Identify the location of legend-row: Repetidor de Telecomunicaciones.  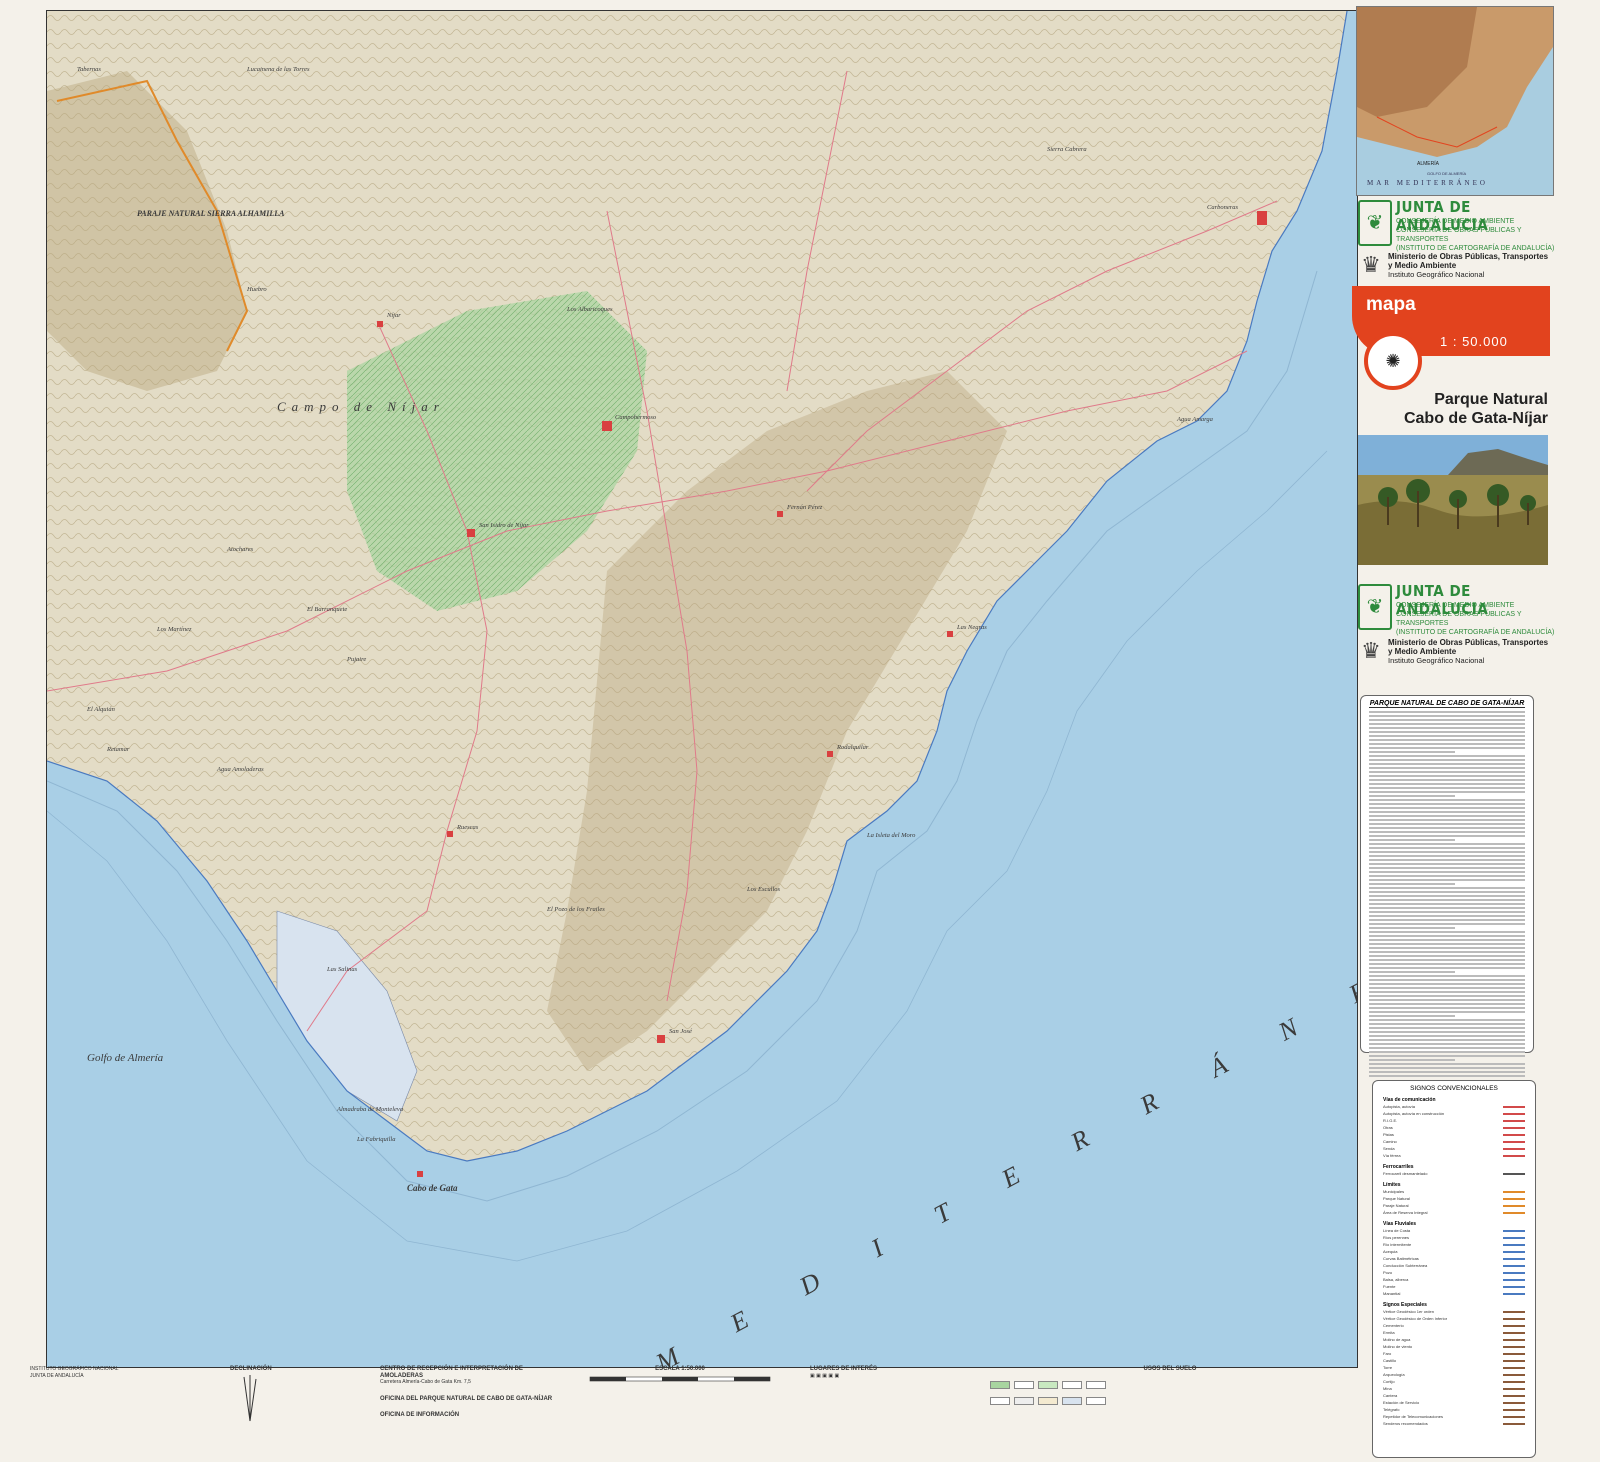
(1454, 1416).